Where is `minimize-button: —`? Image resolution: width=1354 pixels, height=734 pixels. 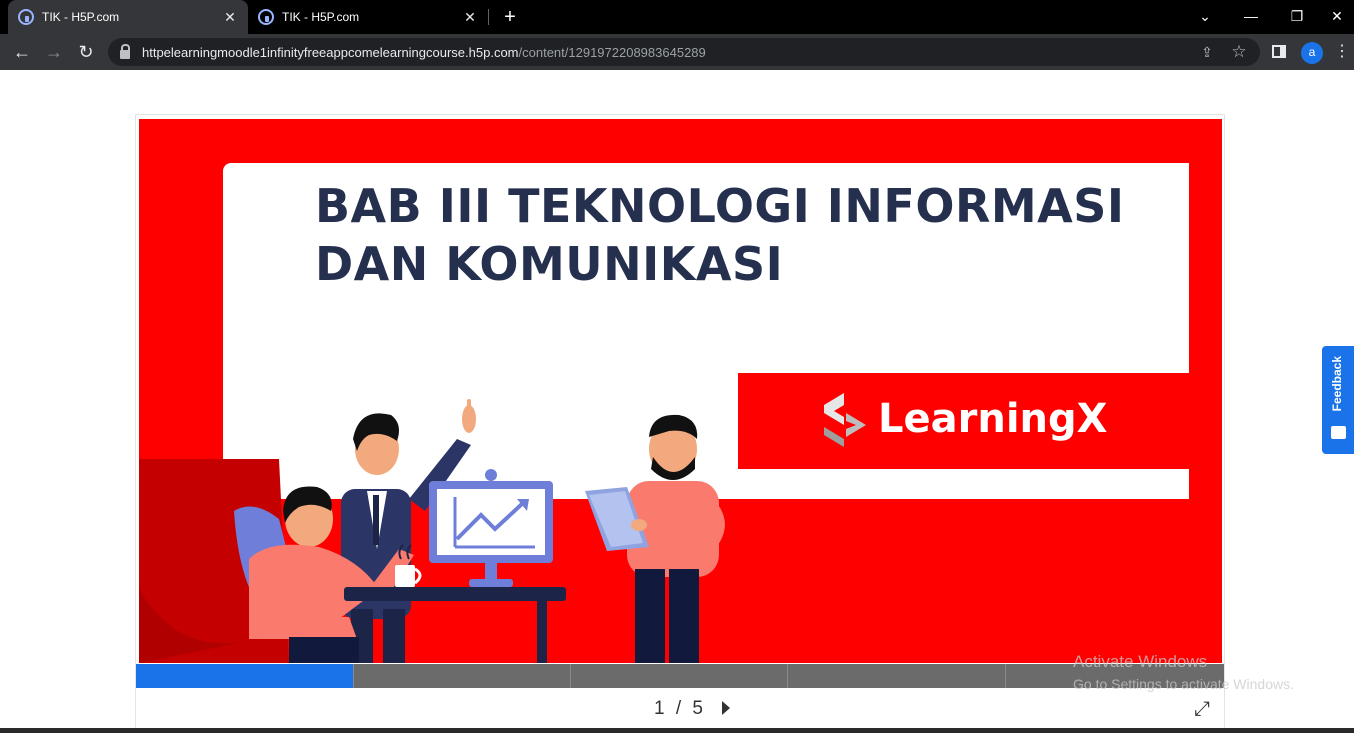 minimize-button: — is located at coordinates (1251, 17).